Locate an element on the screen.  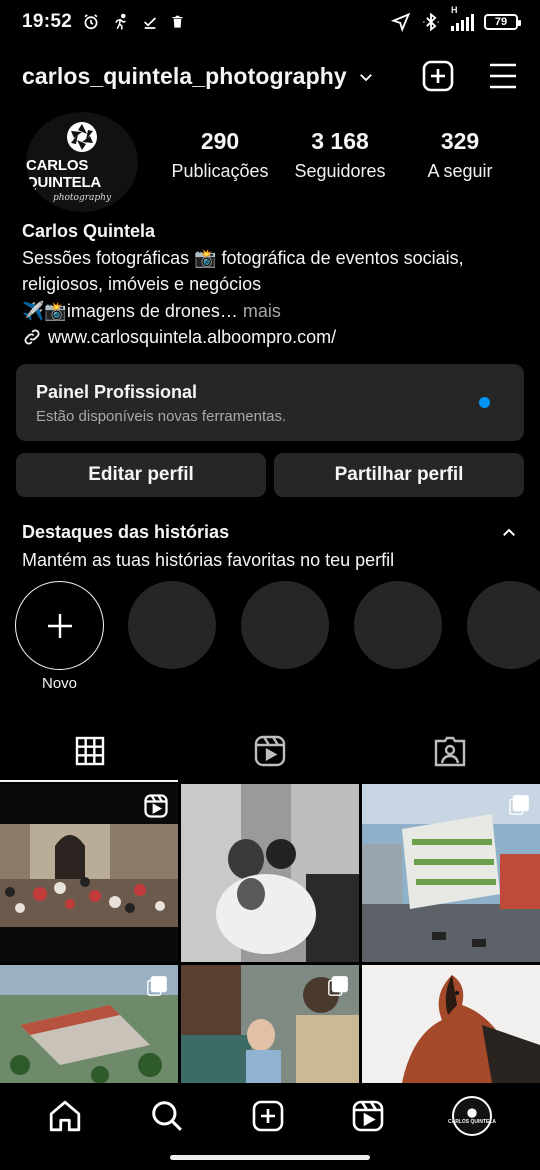
battery-level: 79 is located at coordinates (501, 22).